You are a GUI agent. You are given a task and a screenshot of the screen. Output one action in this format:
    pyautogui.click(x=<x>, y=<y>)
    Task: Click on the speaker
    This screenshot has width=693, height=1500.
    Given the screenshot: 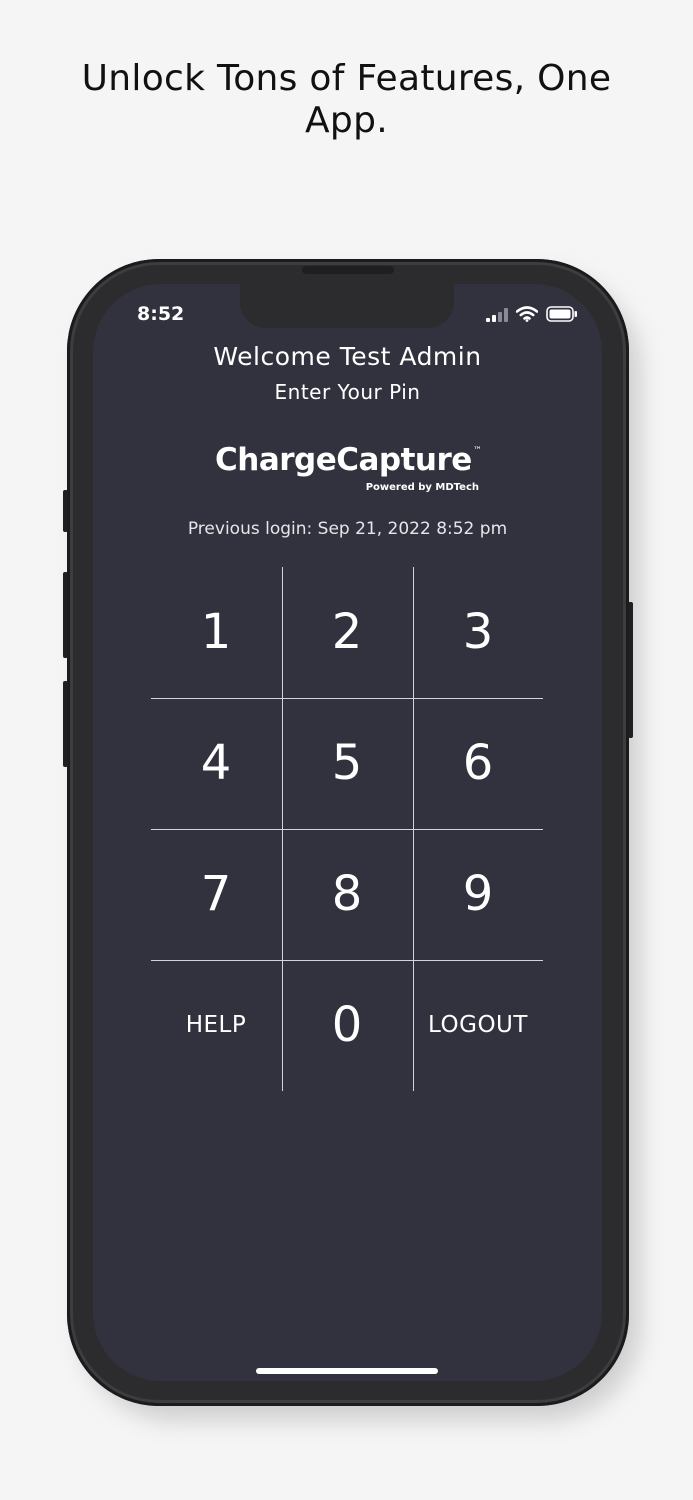 What is the action you would take?
    pyautogui.click(x=348, y=270)
    